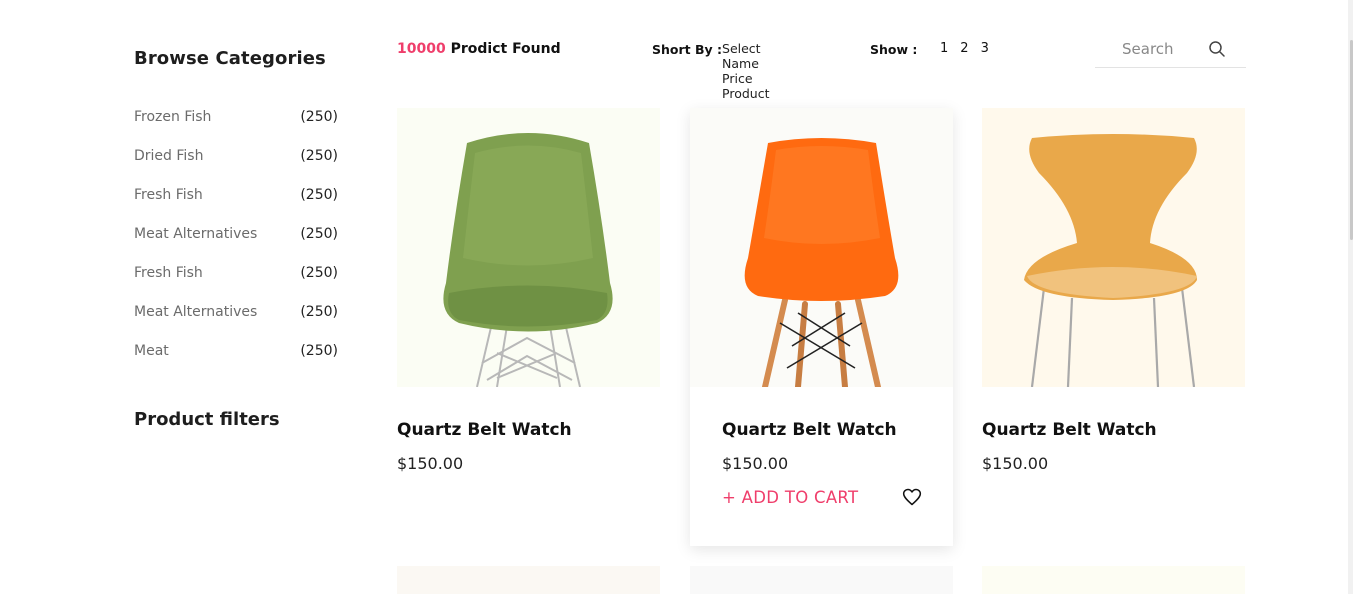 The width and height of the screenshot is (1353, 594). What do you see at coordinates (790, 497) in the screenshot?
I see `add-to-cart-button: + ADD TO CART` at bounding box center [790, 497].